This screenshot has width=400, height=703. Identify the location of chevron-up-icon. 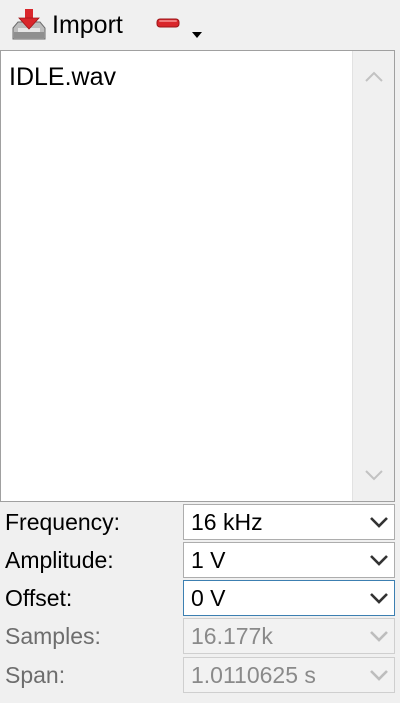
(374, 76).